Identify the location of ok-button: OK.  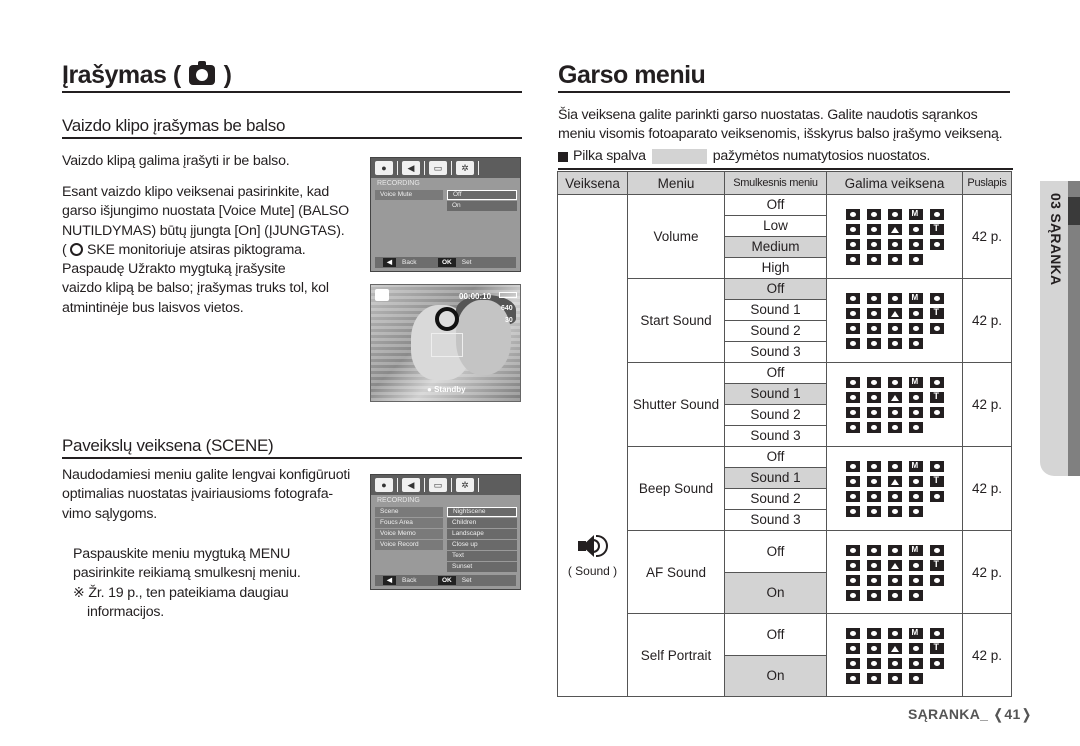
(447, 580).